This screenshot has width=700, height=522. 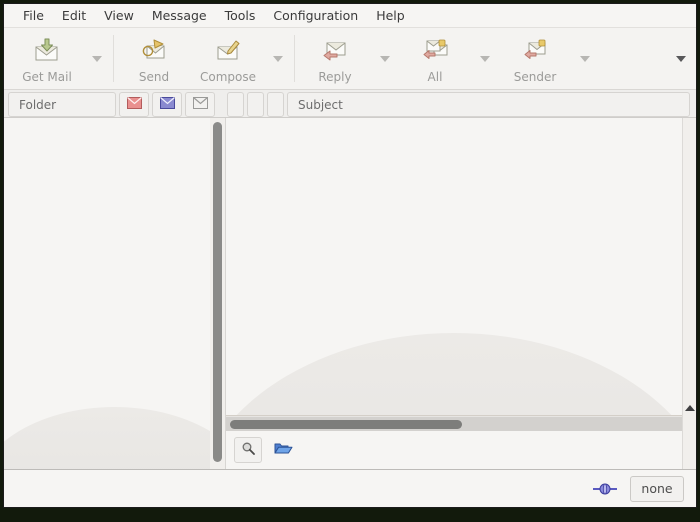 What do you see at coordinates (179, 15) in the screenshot?
I see `menu-message: Message` at bounding box center [179, 15].